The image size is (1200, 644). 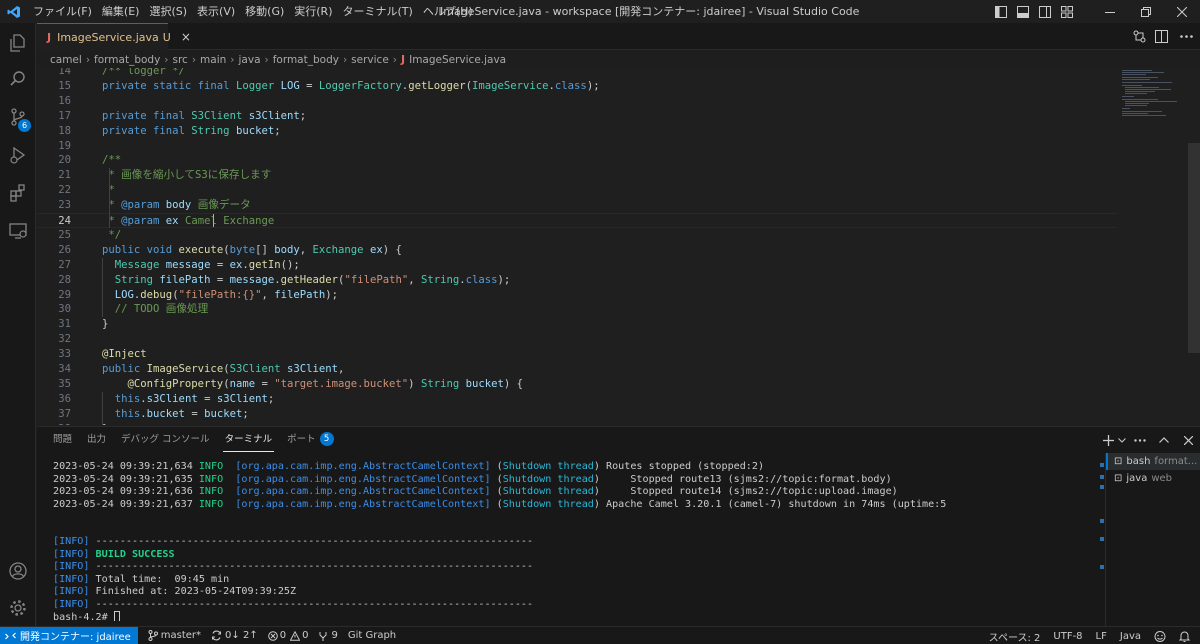 What do you see at coordinates (1146, 11) in the screenshot?
I see `restore-icon` at bounding box center [1146, 11].